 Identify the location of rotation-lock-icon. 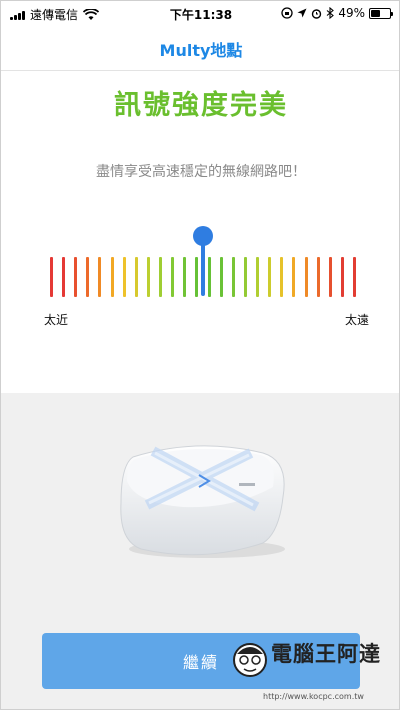
(287, 13).